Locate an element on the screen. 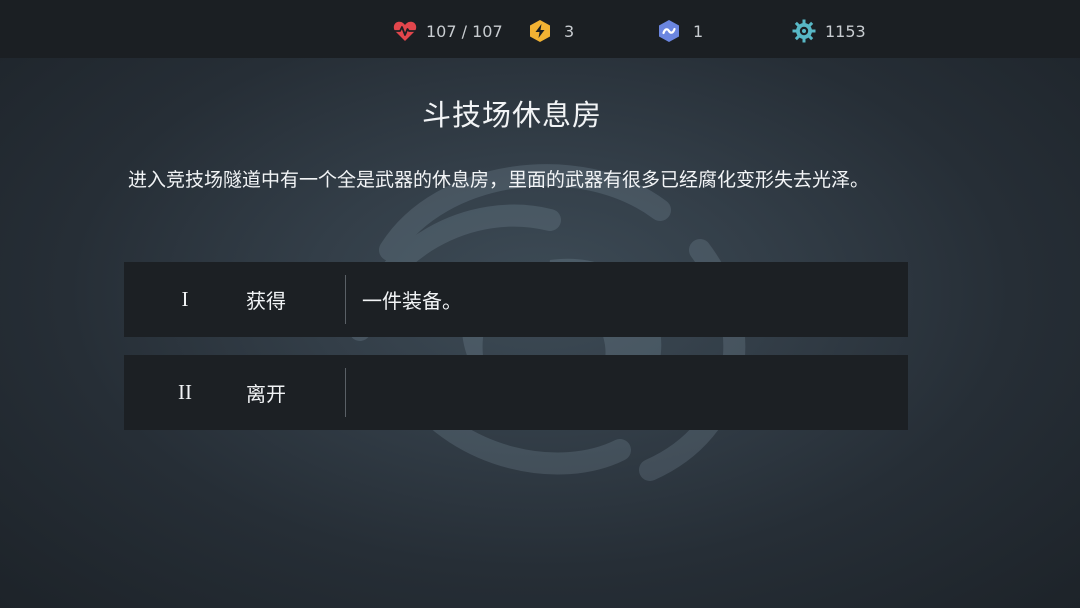 The image size is (1080, 608). choice-leave-button: II 离开 is located at coordinates (516, 392).